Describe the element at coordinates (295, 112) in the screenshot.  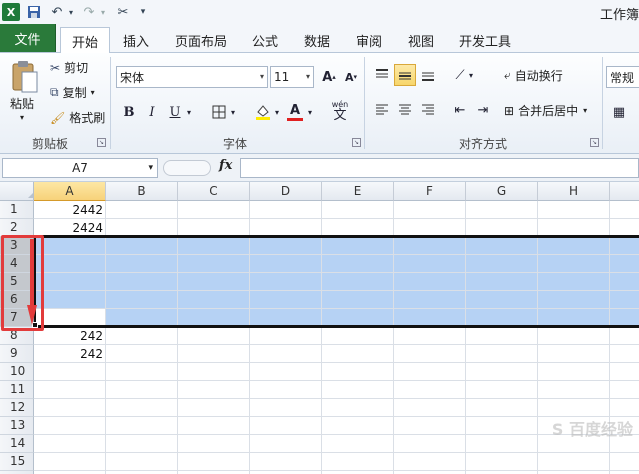
I see `font-color-icon: A` at that location.